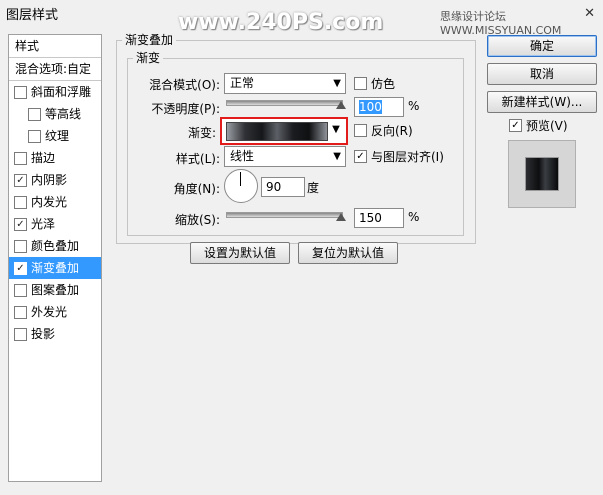 The image size is (603, 495). What do you see at coordinates (360, 156) in the screenshot?
I see `align-with-layer-checkbox: ✓` at bounding box center [360, 156].